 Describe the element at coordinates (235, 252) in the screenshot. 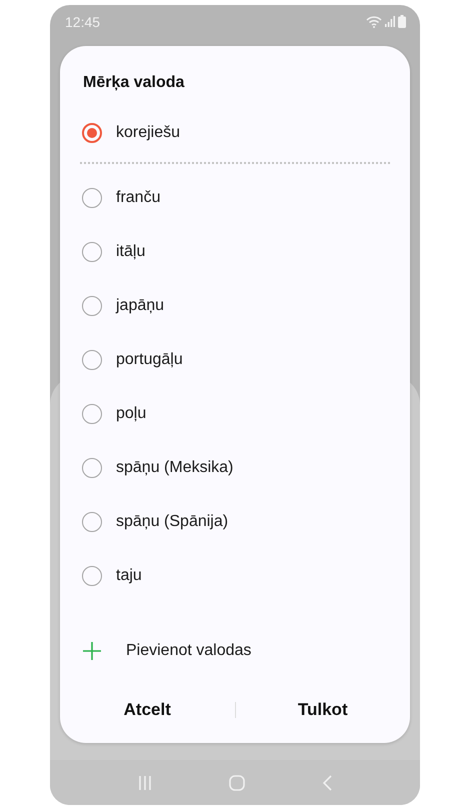

I see `language-option: itāļu` at that location.